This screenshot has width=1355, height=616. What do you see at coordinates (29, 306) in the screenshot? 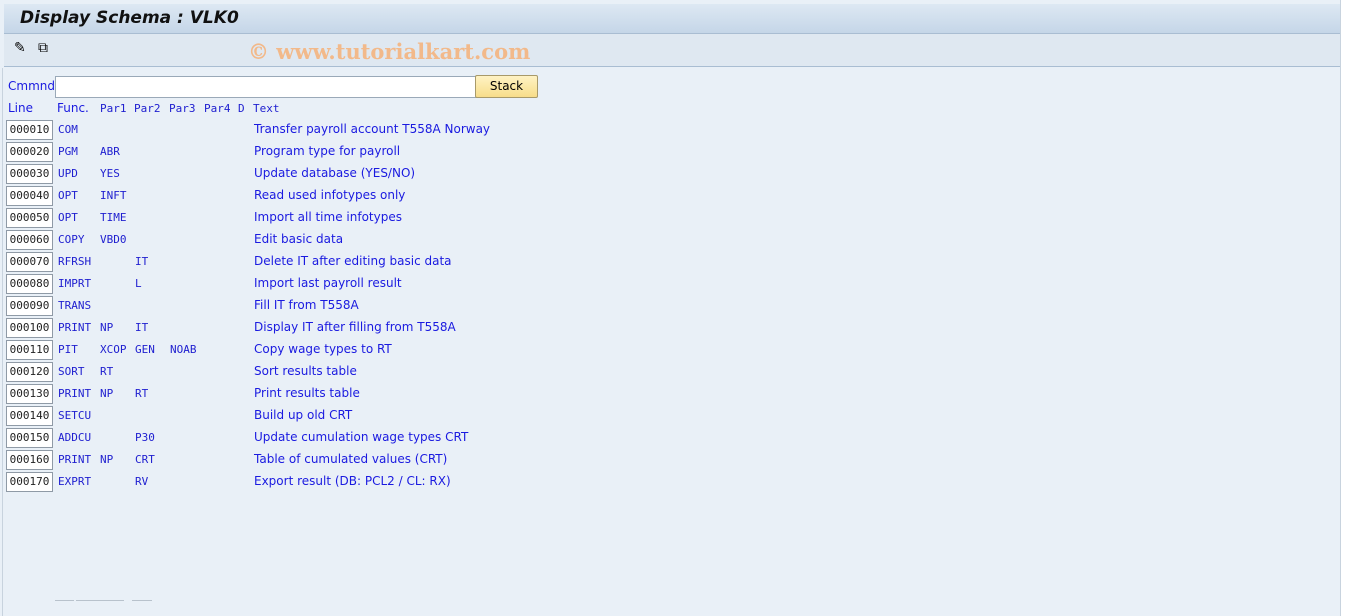
I see `line-number: 000090` at bounding box center [29, 306].